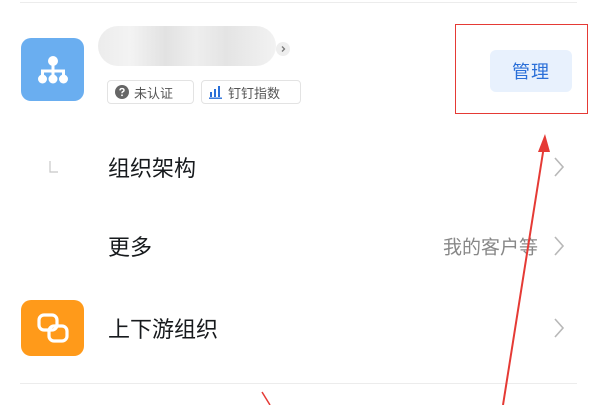 Image resolution: width=613 pixels, height=405 pixels. Describe the element at coordinates (490, 247) in the screenshot. I see `menu-item-value: 我的客户等` at that location.